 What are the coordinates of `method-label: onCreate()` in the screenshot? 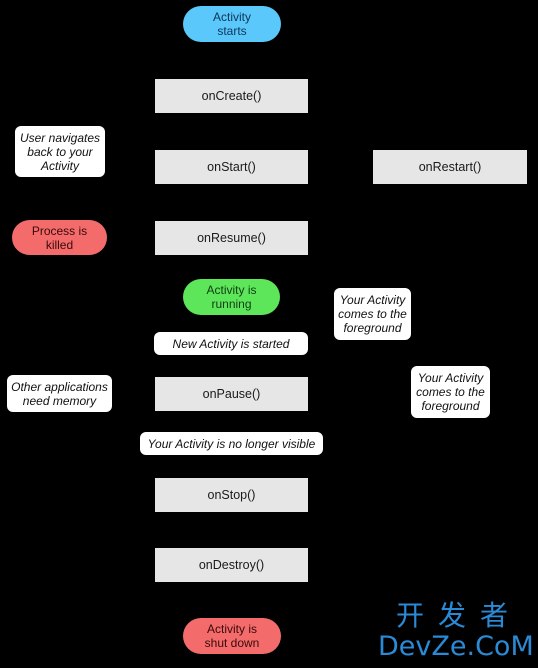 It's located at (231, 96).